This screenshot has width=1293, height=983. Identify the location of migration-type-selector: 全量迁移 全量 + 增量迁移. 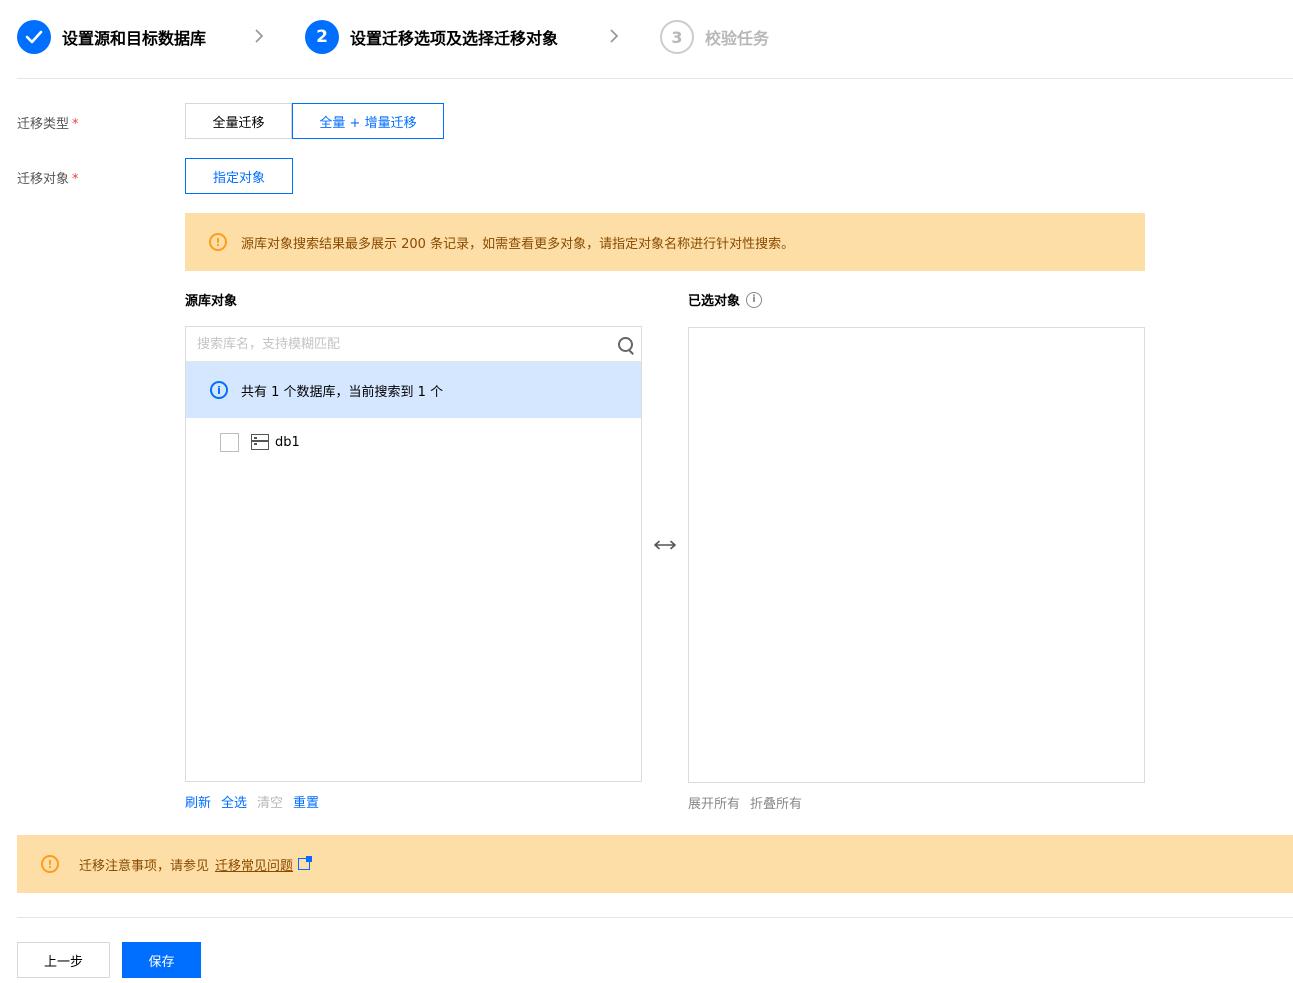
(314, 121).